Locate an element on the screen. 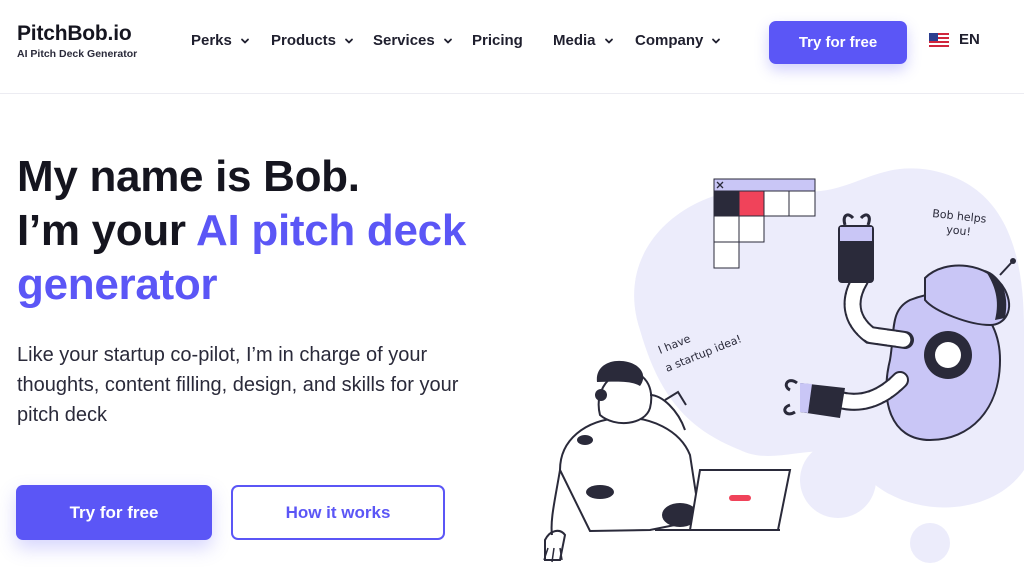 The height and width of the screenshot is (571, 1024). nav-item-label: Pricing is located at coordinates (497, 40).